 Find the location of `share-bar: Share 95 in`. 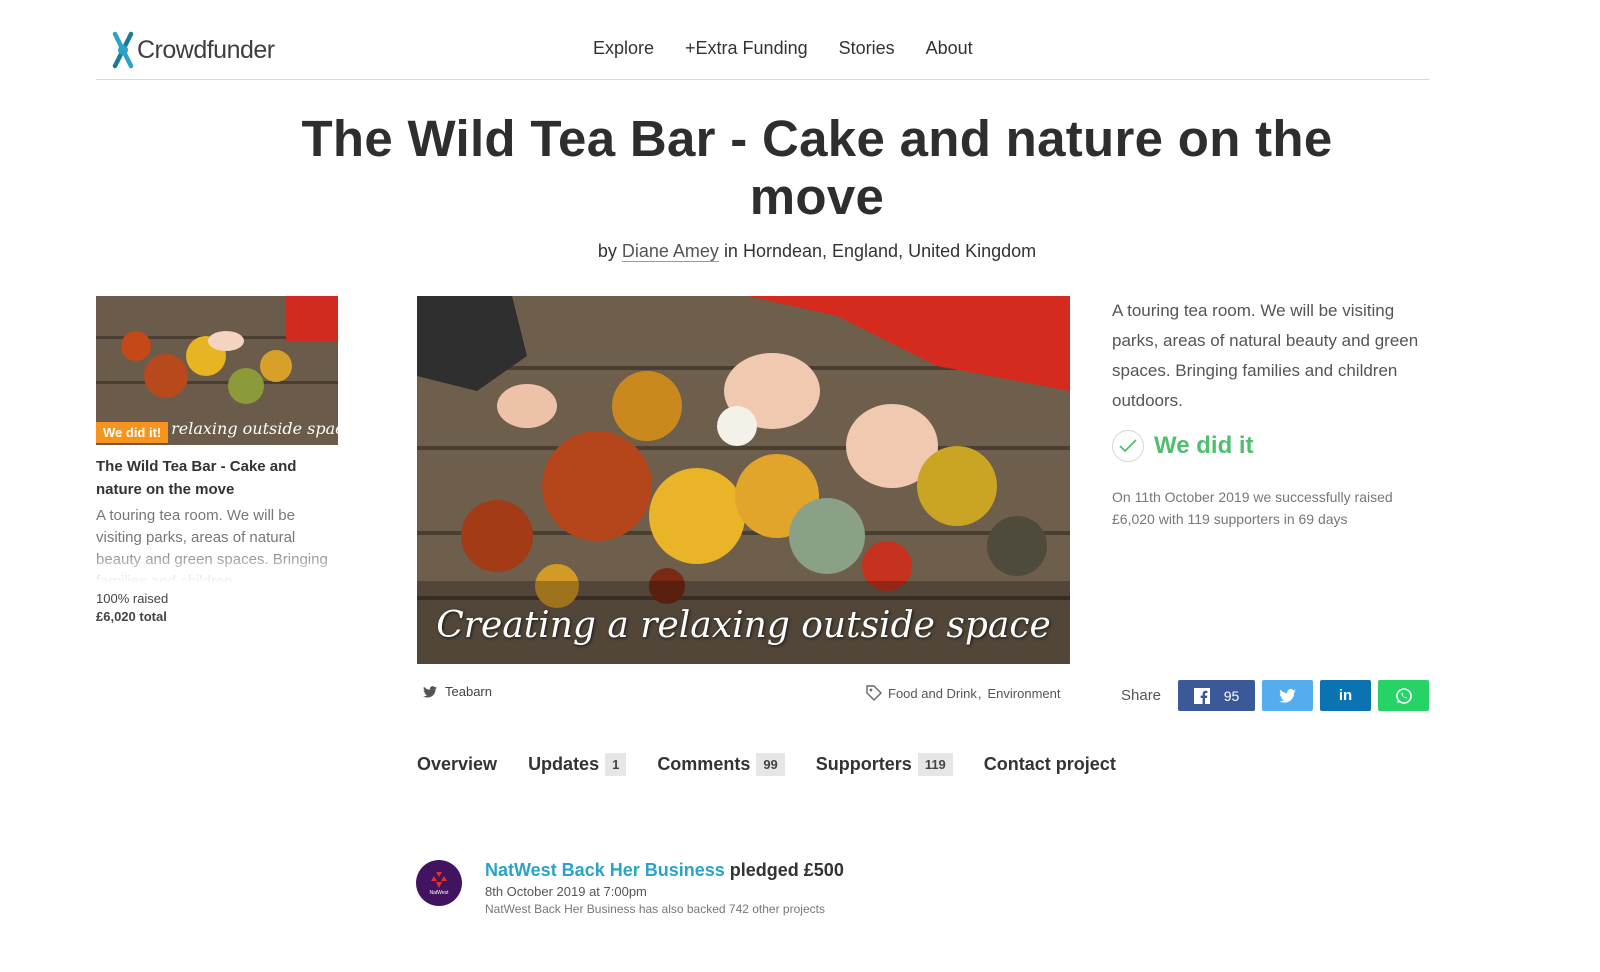

share-bar: Share 95 in is located at coordinates (1275, 695).